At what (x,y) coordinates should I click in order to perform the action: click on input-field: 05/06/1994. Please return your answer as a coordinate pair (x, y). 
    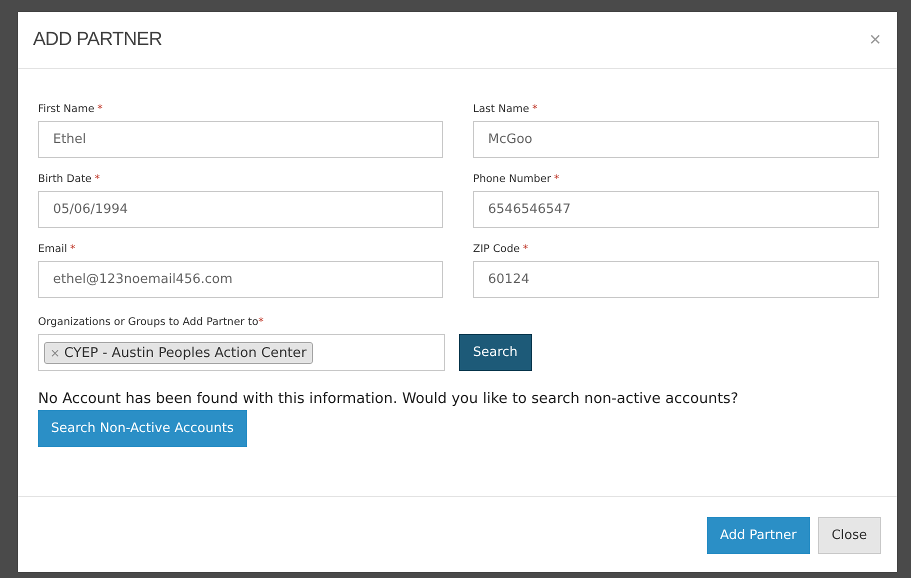
    Looking at the image, I should click on (240, 209).